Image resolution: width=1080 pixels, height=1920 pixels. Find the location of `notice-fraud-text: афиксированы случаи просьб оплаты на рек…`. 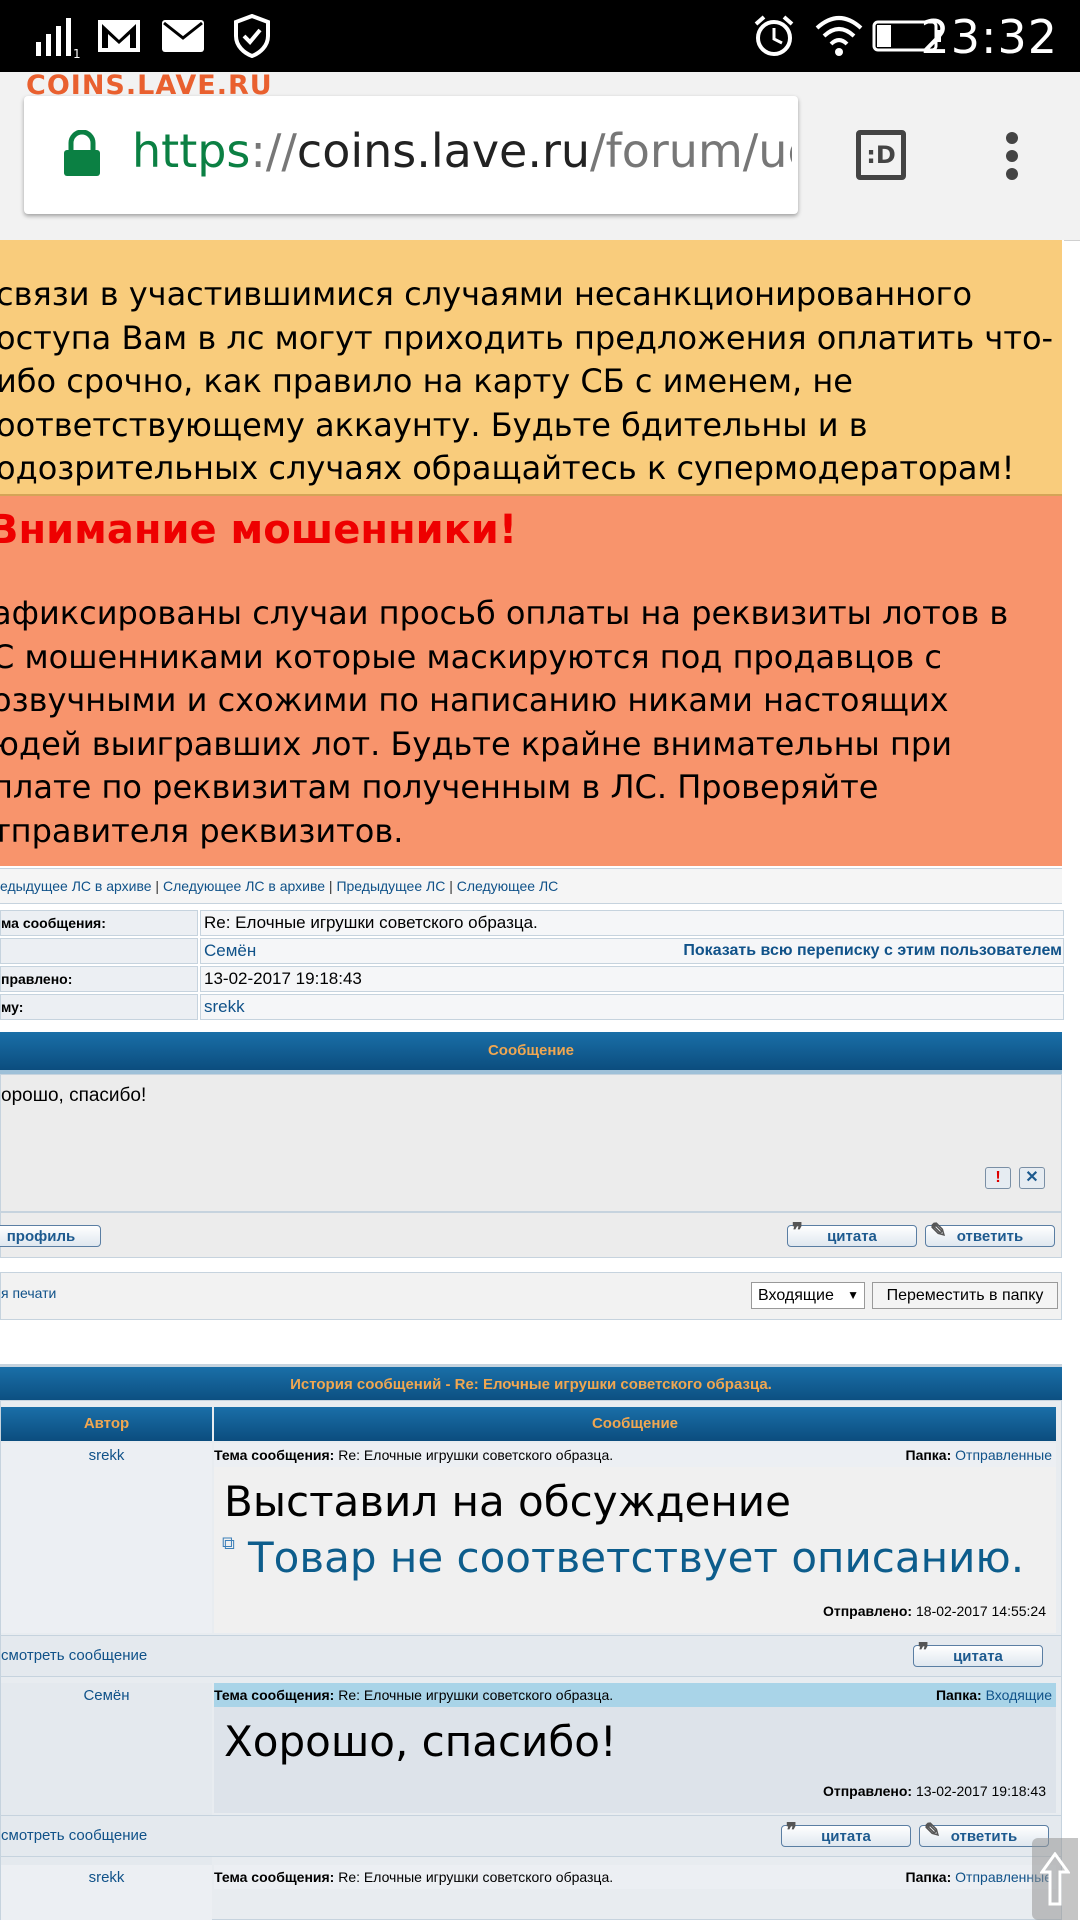

notice-fraud-text: афиксированы случаи просьб оплаты на рек… is located at coordinates (504, 722).